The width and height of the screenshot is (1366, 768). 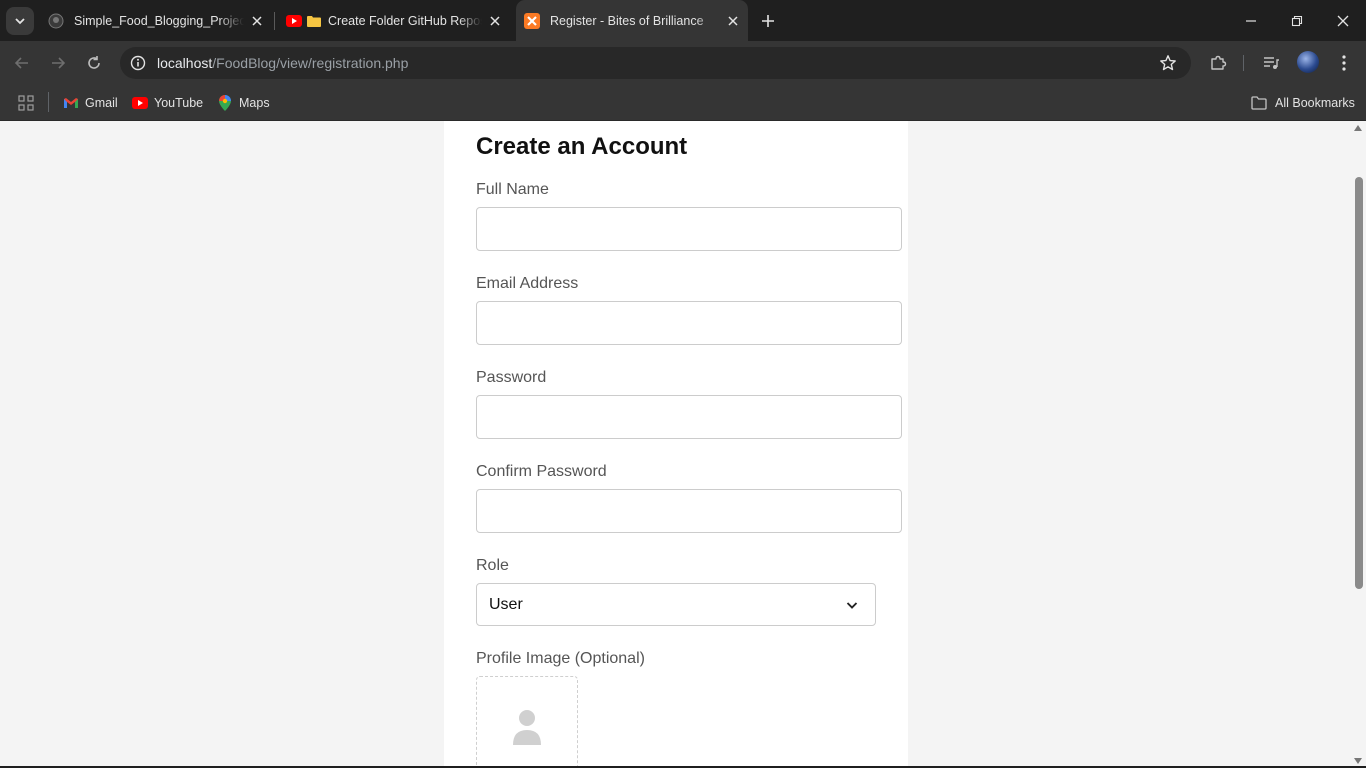 What do you see at coordinates (512, 189) in the screenshot?
I see `full-name-label: Full Name` at bounding box center [512, 189].